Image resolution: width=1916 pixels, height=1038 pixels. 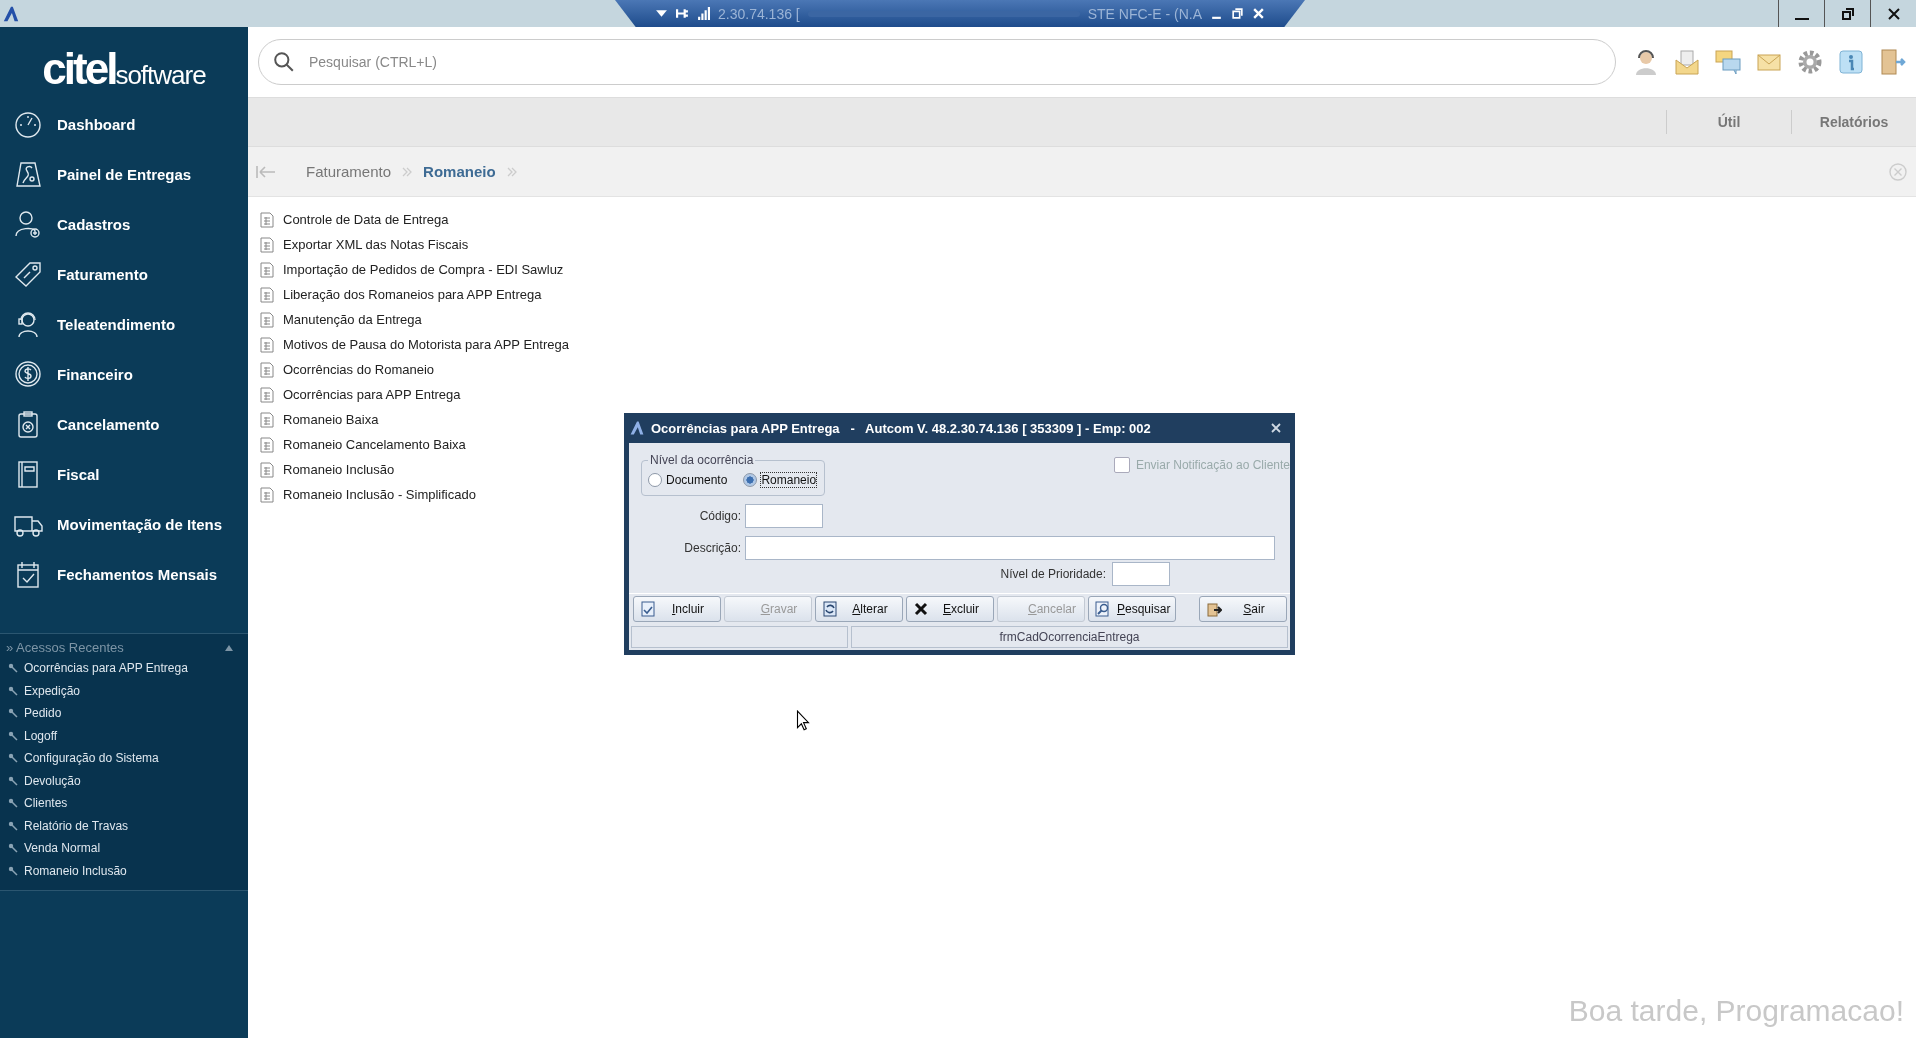 I want to click on nav-item: Fechamentos Mensais, so click(x=124, y=574).